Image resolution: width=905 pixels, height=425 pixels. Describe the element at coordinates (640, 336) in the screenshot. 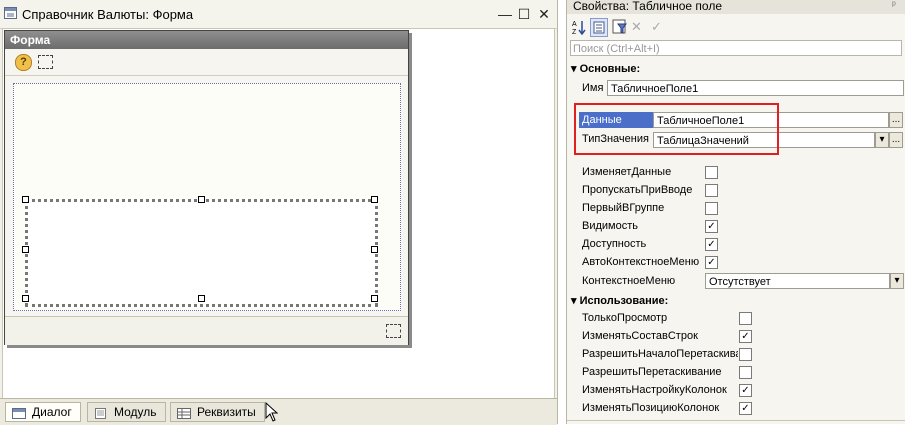

I see `prop-change-row-set-label: ИзменятьСоставСтрок` at that location.